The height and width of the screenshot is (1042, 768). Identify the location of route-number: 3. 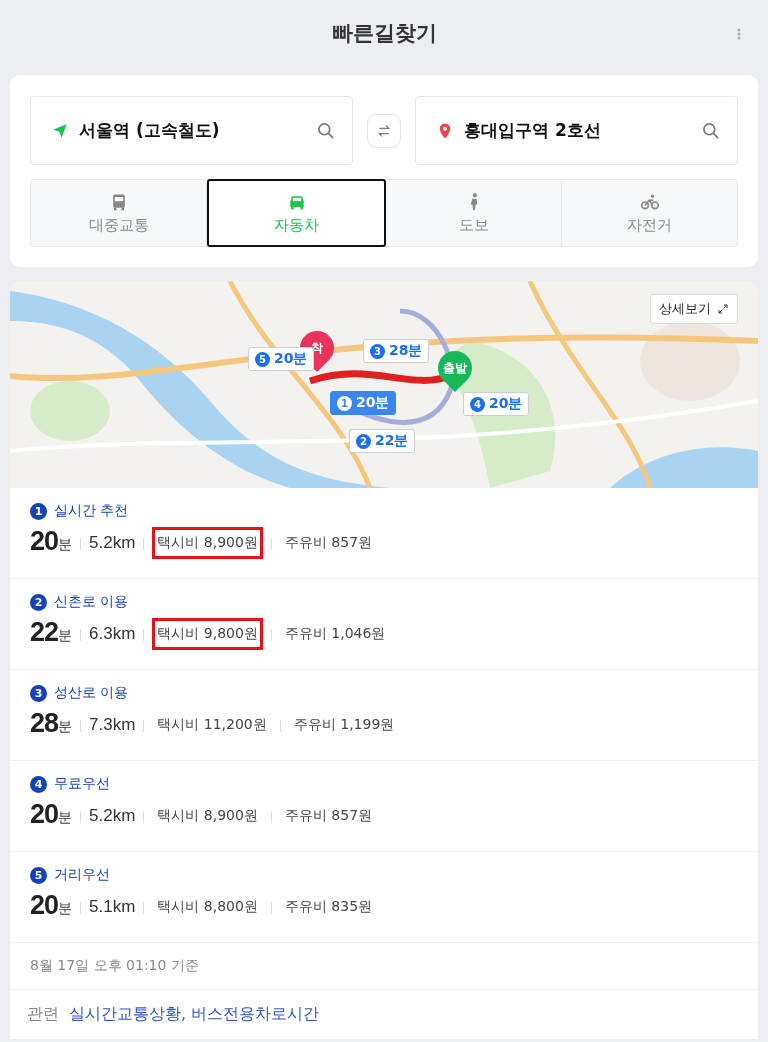
(38, 693).